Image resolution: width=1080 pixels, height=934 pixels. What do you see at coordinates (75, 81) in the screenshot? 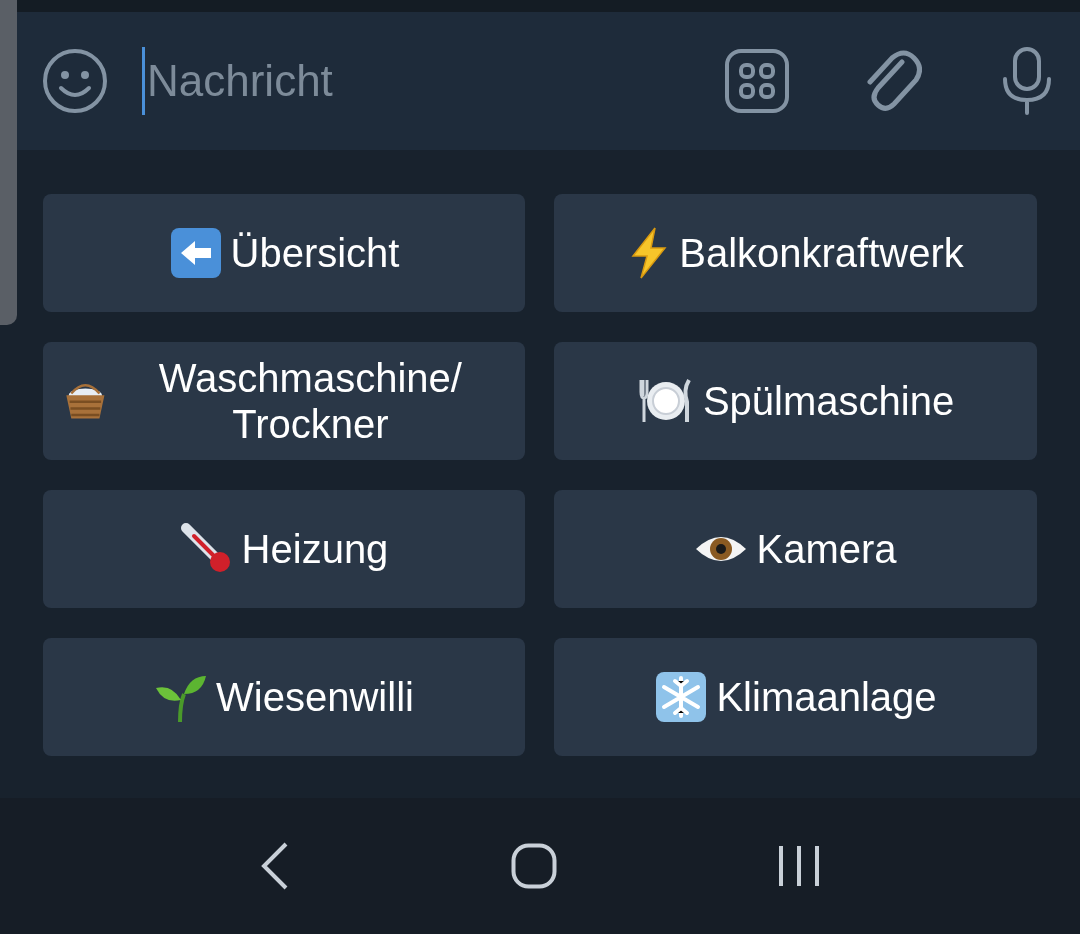
I see `emoji-button` at bounding box center [75, 81].